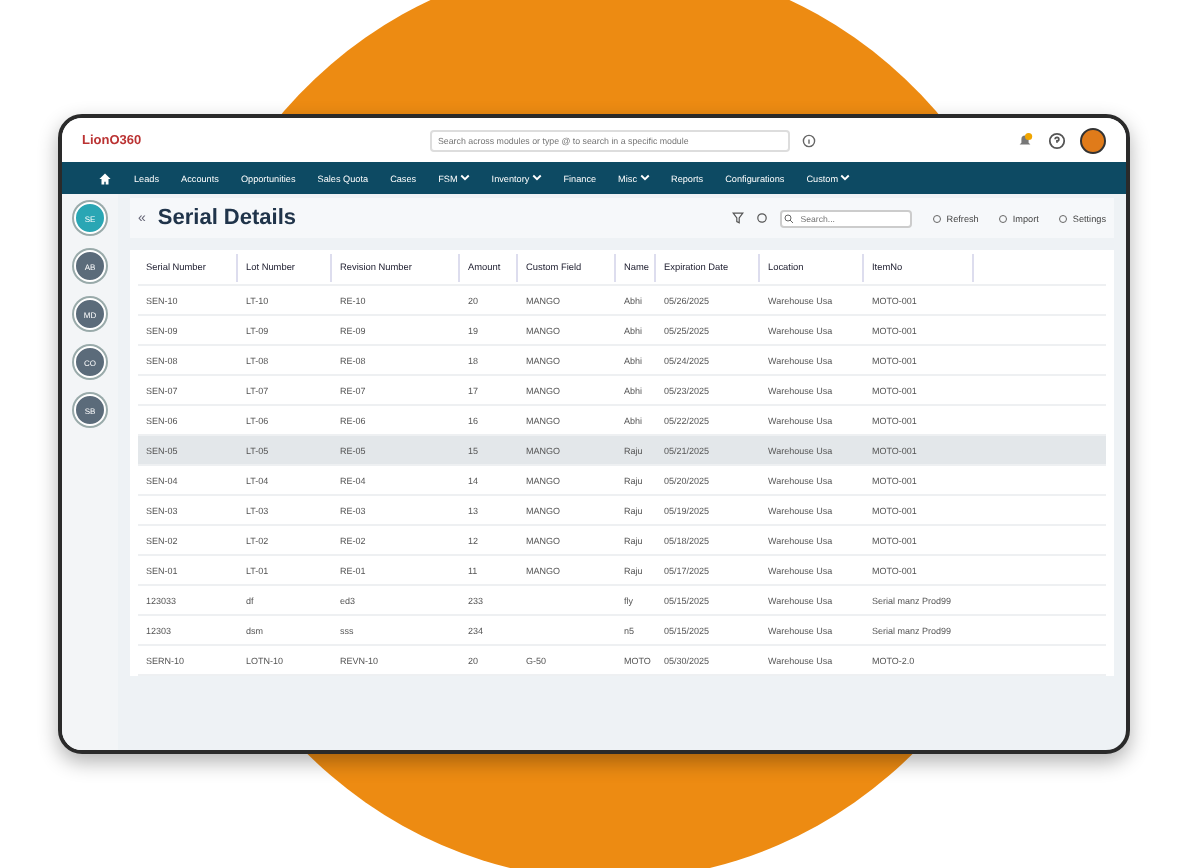  What do you see at coordinates (738, 218) in the screenshot?
I see `filter-icon` at bounding box center [738, 218].